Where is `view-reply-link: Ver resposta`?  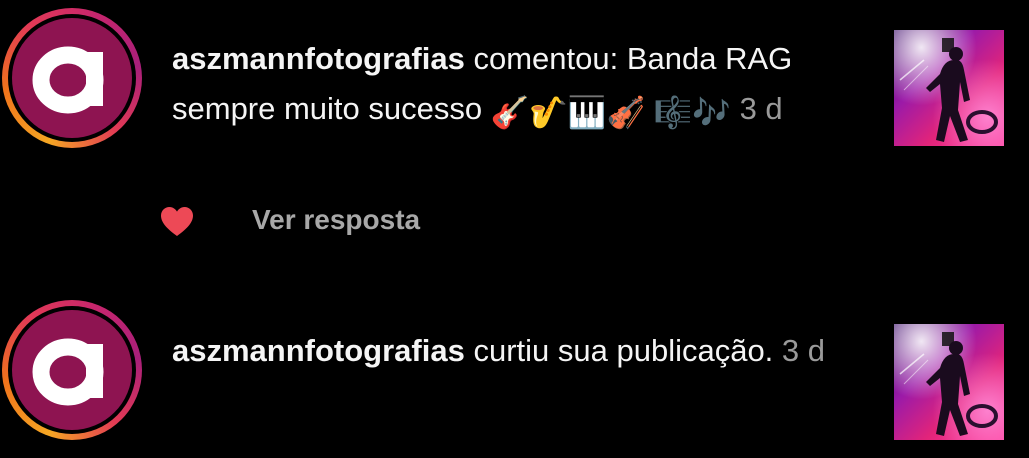 view-reply-link: Ver resposta is located at coordinates (336, 220).